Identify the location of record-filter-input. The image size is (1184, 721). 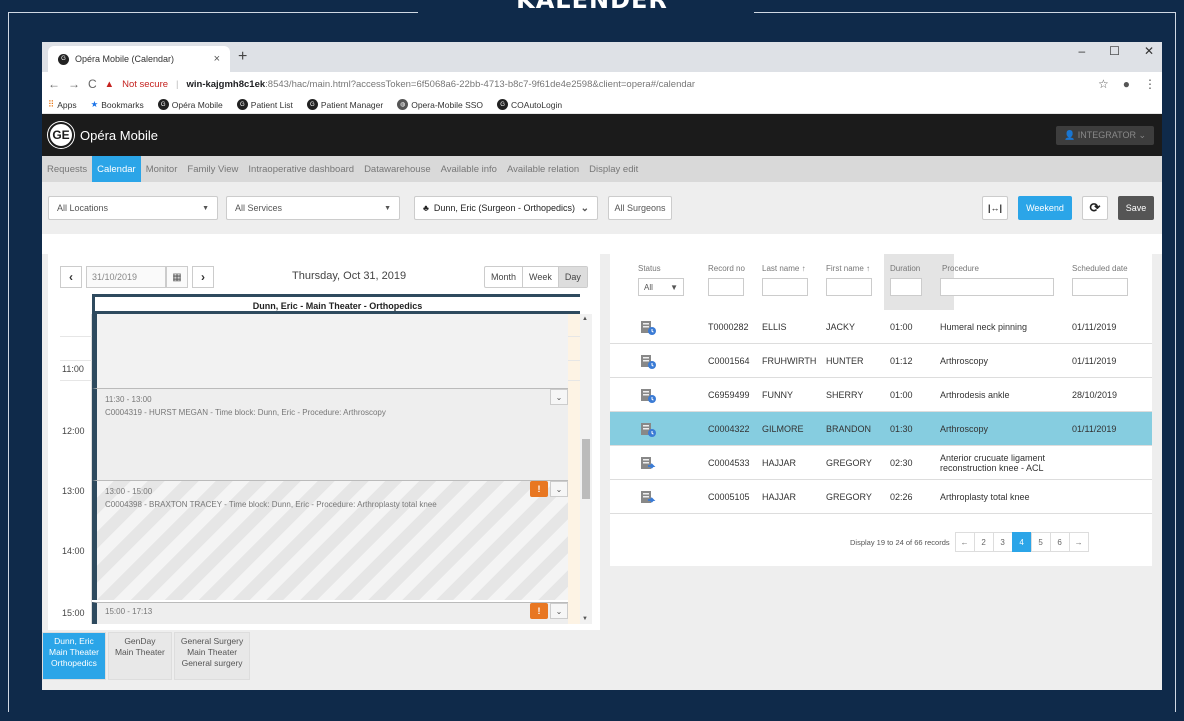
(726, 287).